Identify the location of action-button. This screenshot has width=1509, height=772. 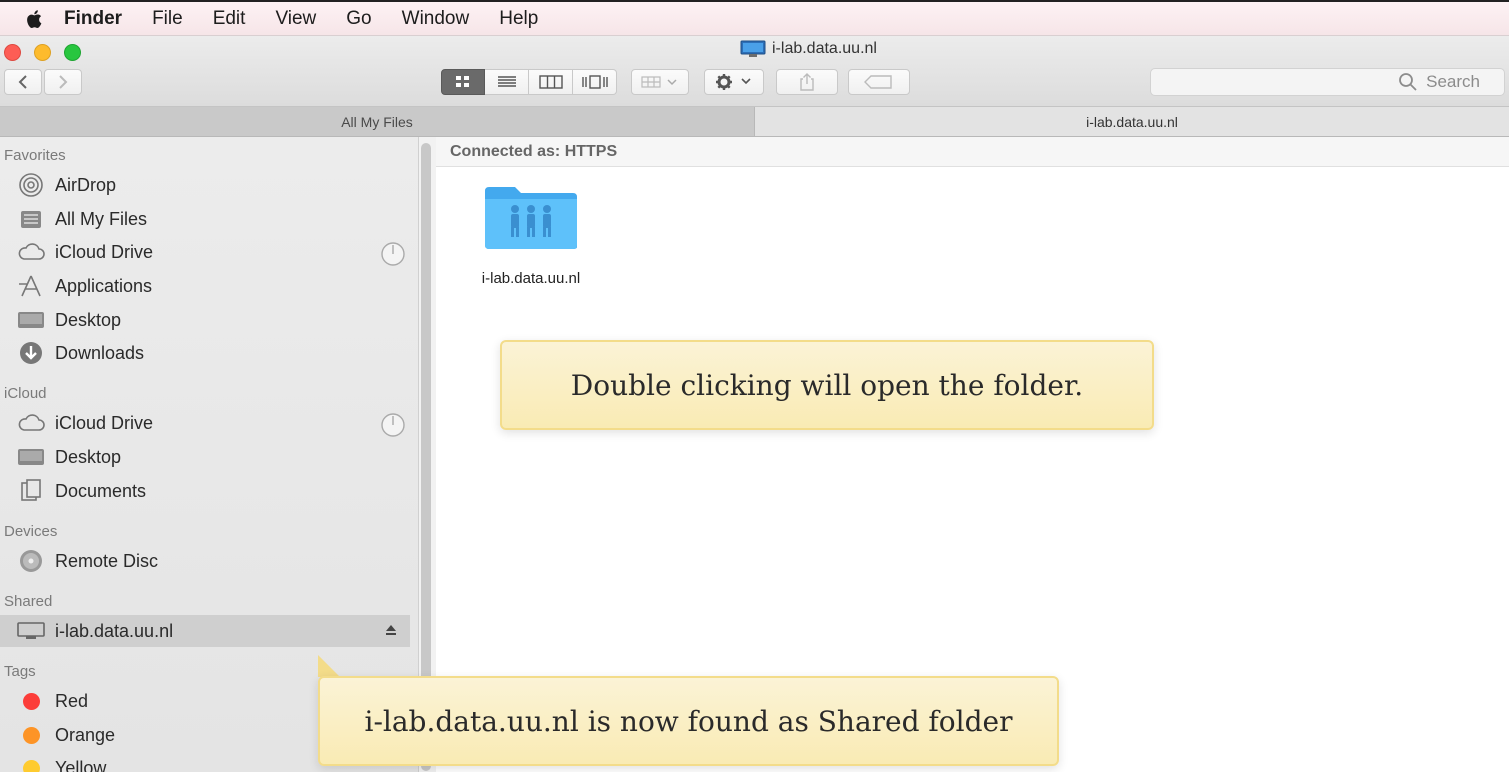
(734, 82).